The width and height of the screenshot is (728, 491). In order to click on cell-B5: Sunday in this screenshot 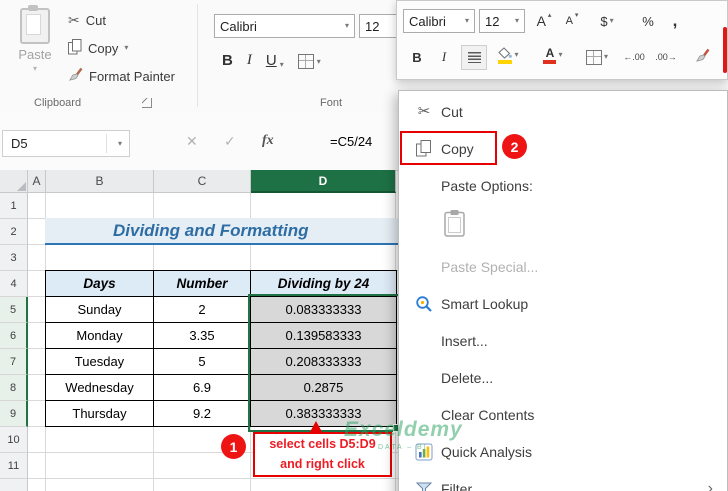, I will do `click(99, 309)`.